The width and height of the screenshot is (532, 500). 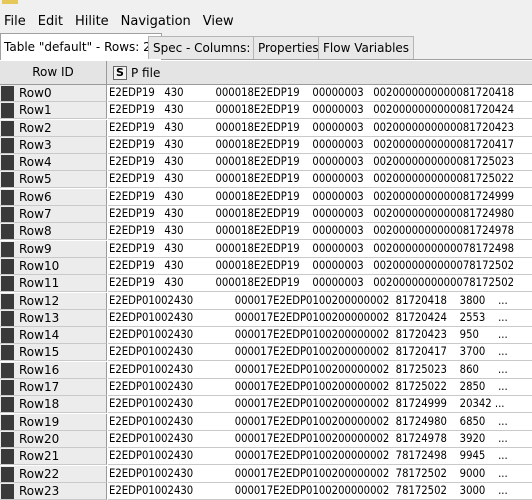 What do you see at coordinates (207, 47) in the screenshot?
I see `tab-spec: Spec - Columns: 2` at bounding box center [207, 47].